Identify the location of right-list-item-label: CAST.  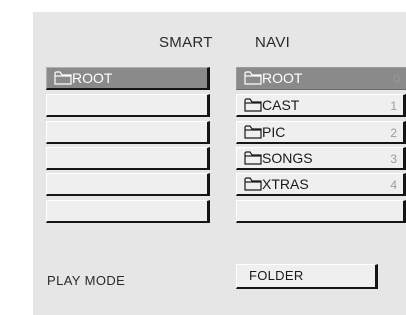
(281, 105).